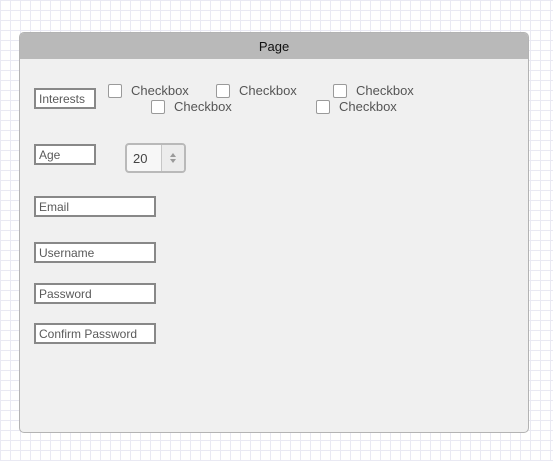  I want to click on age-value: 20, so click(144, 158).